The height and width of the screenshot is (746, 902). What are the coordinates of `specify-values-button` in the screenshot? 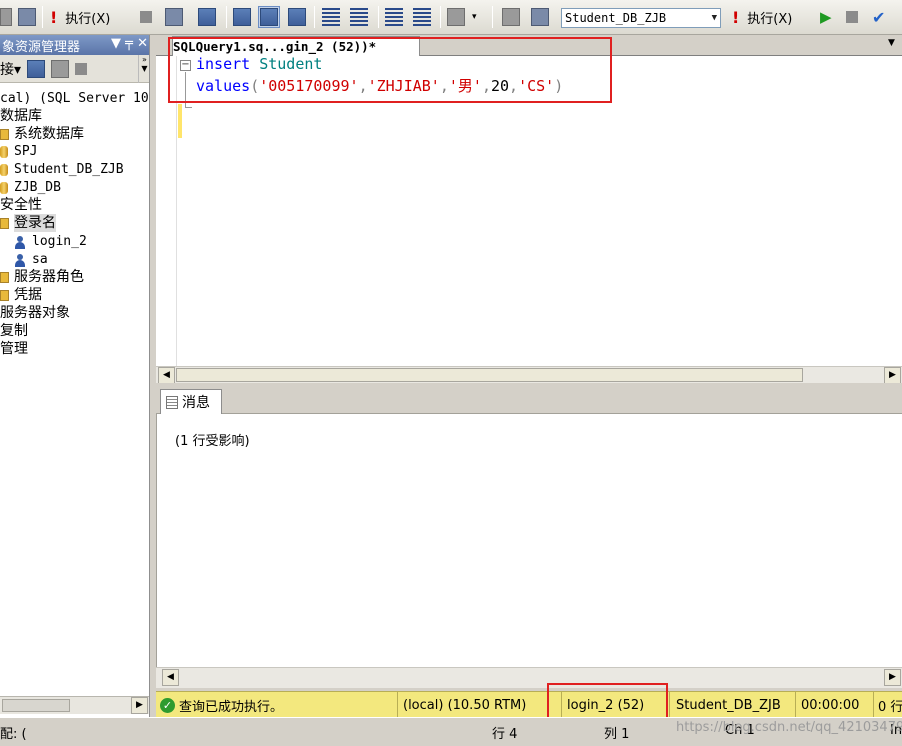 It's located at (456, 17).